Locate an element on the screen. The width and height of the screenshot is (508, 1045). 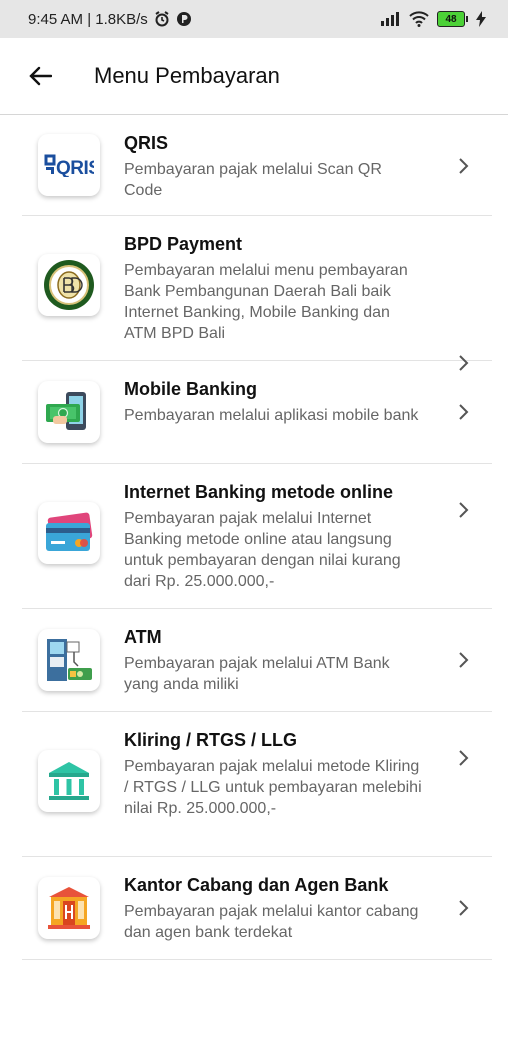
app-bar: Menu Pembayaran is located at coordinates (254, 76).